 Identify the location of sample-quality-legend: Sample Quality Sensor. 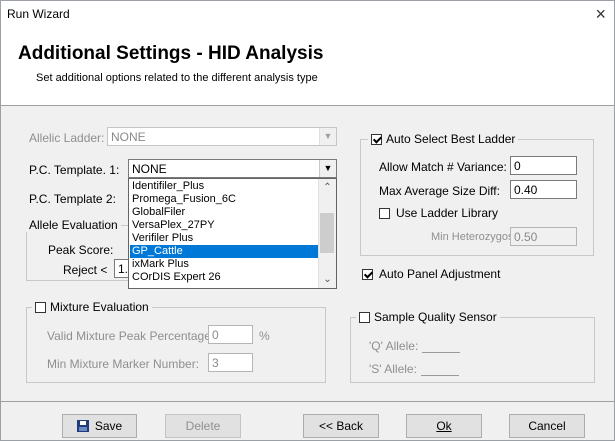
(428, 317).